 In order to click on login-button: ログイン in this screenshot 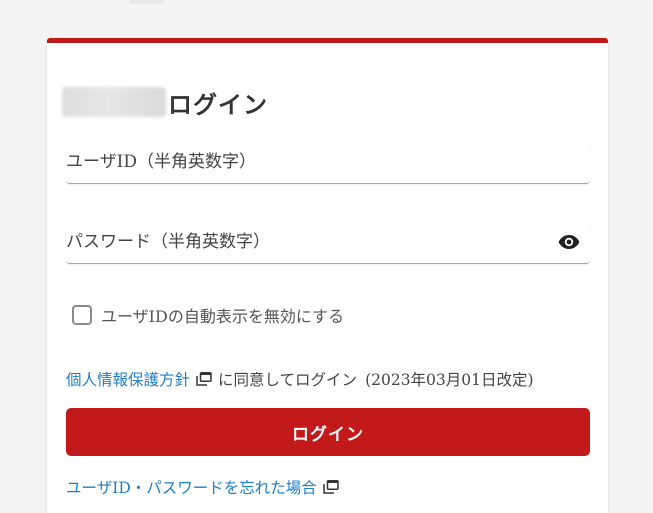, I will do `click(328, 432)`.